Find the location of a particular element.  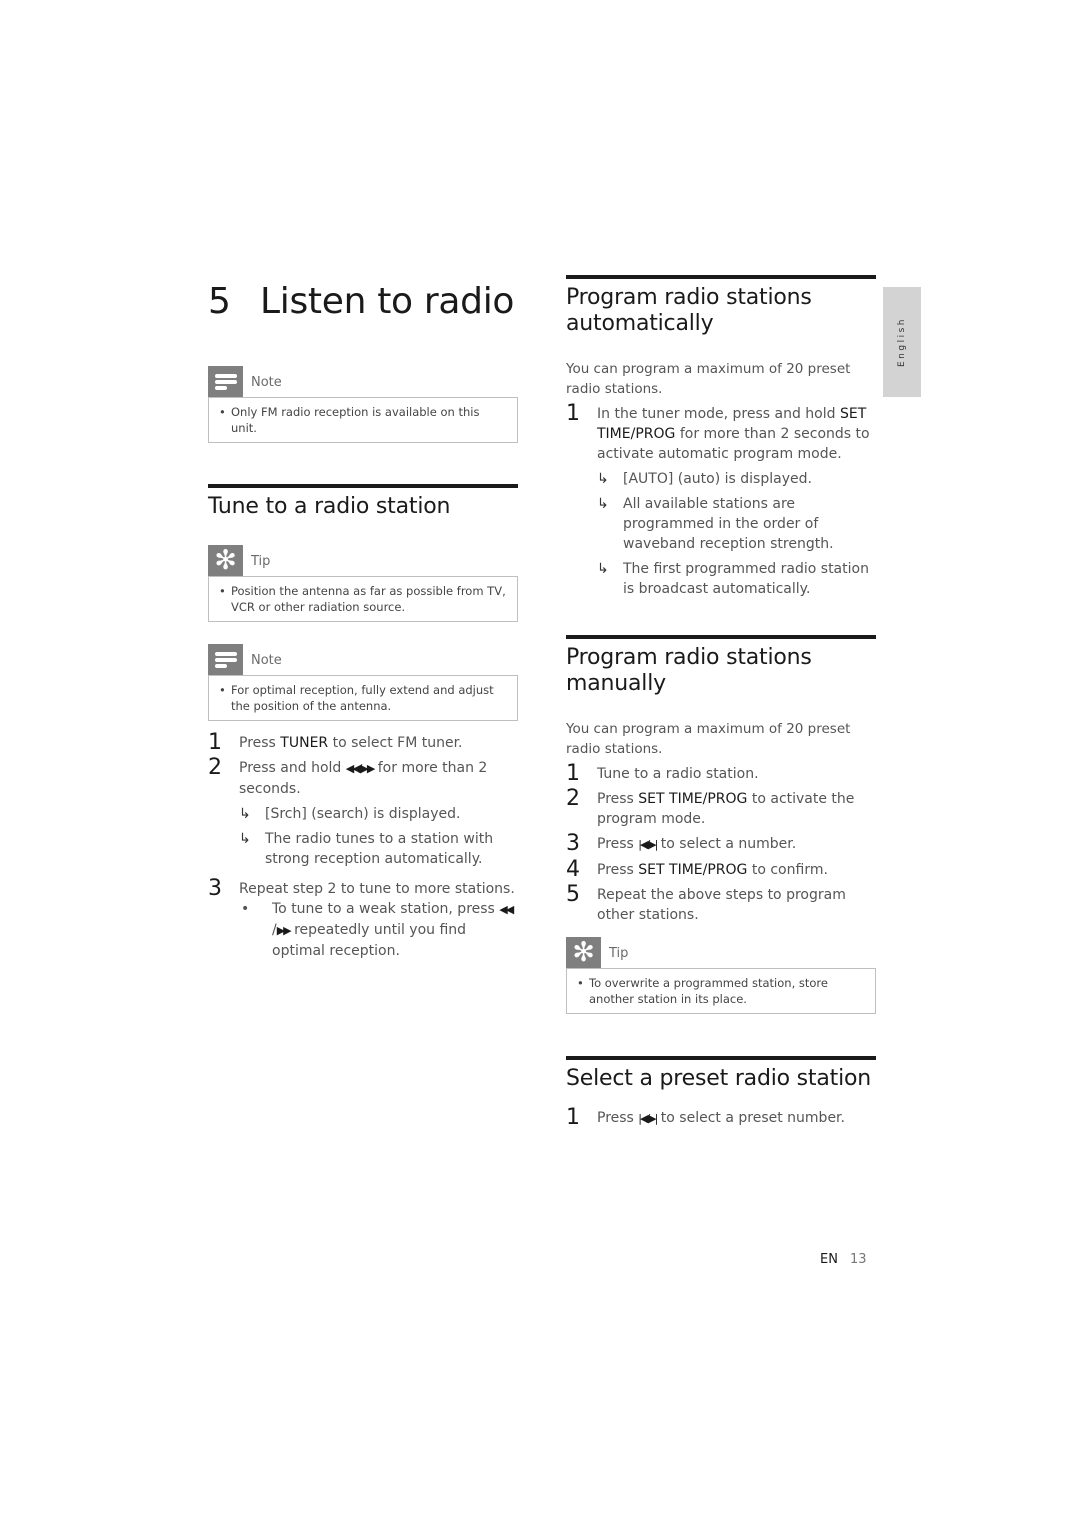

step-text: Press and hold is located at coordinates (292, 768).